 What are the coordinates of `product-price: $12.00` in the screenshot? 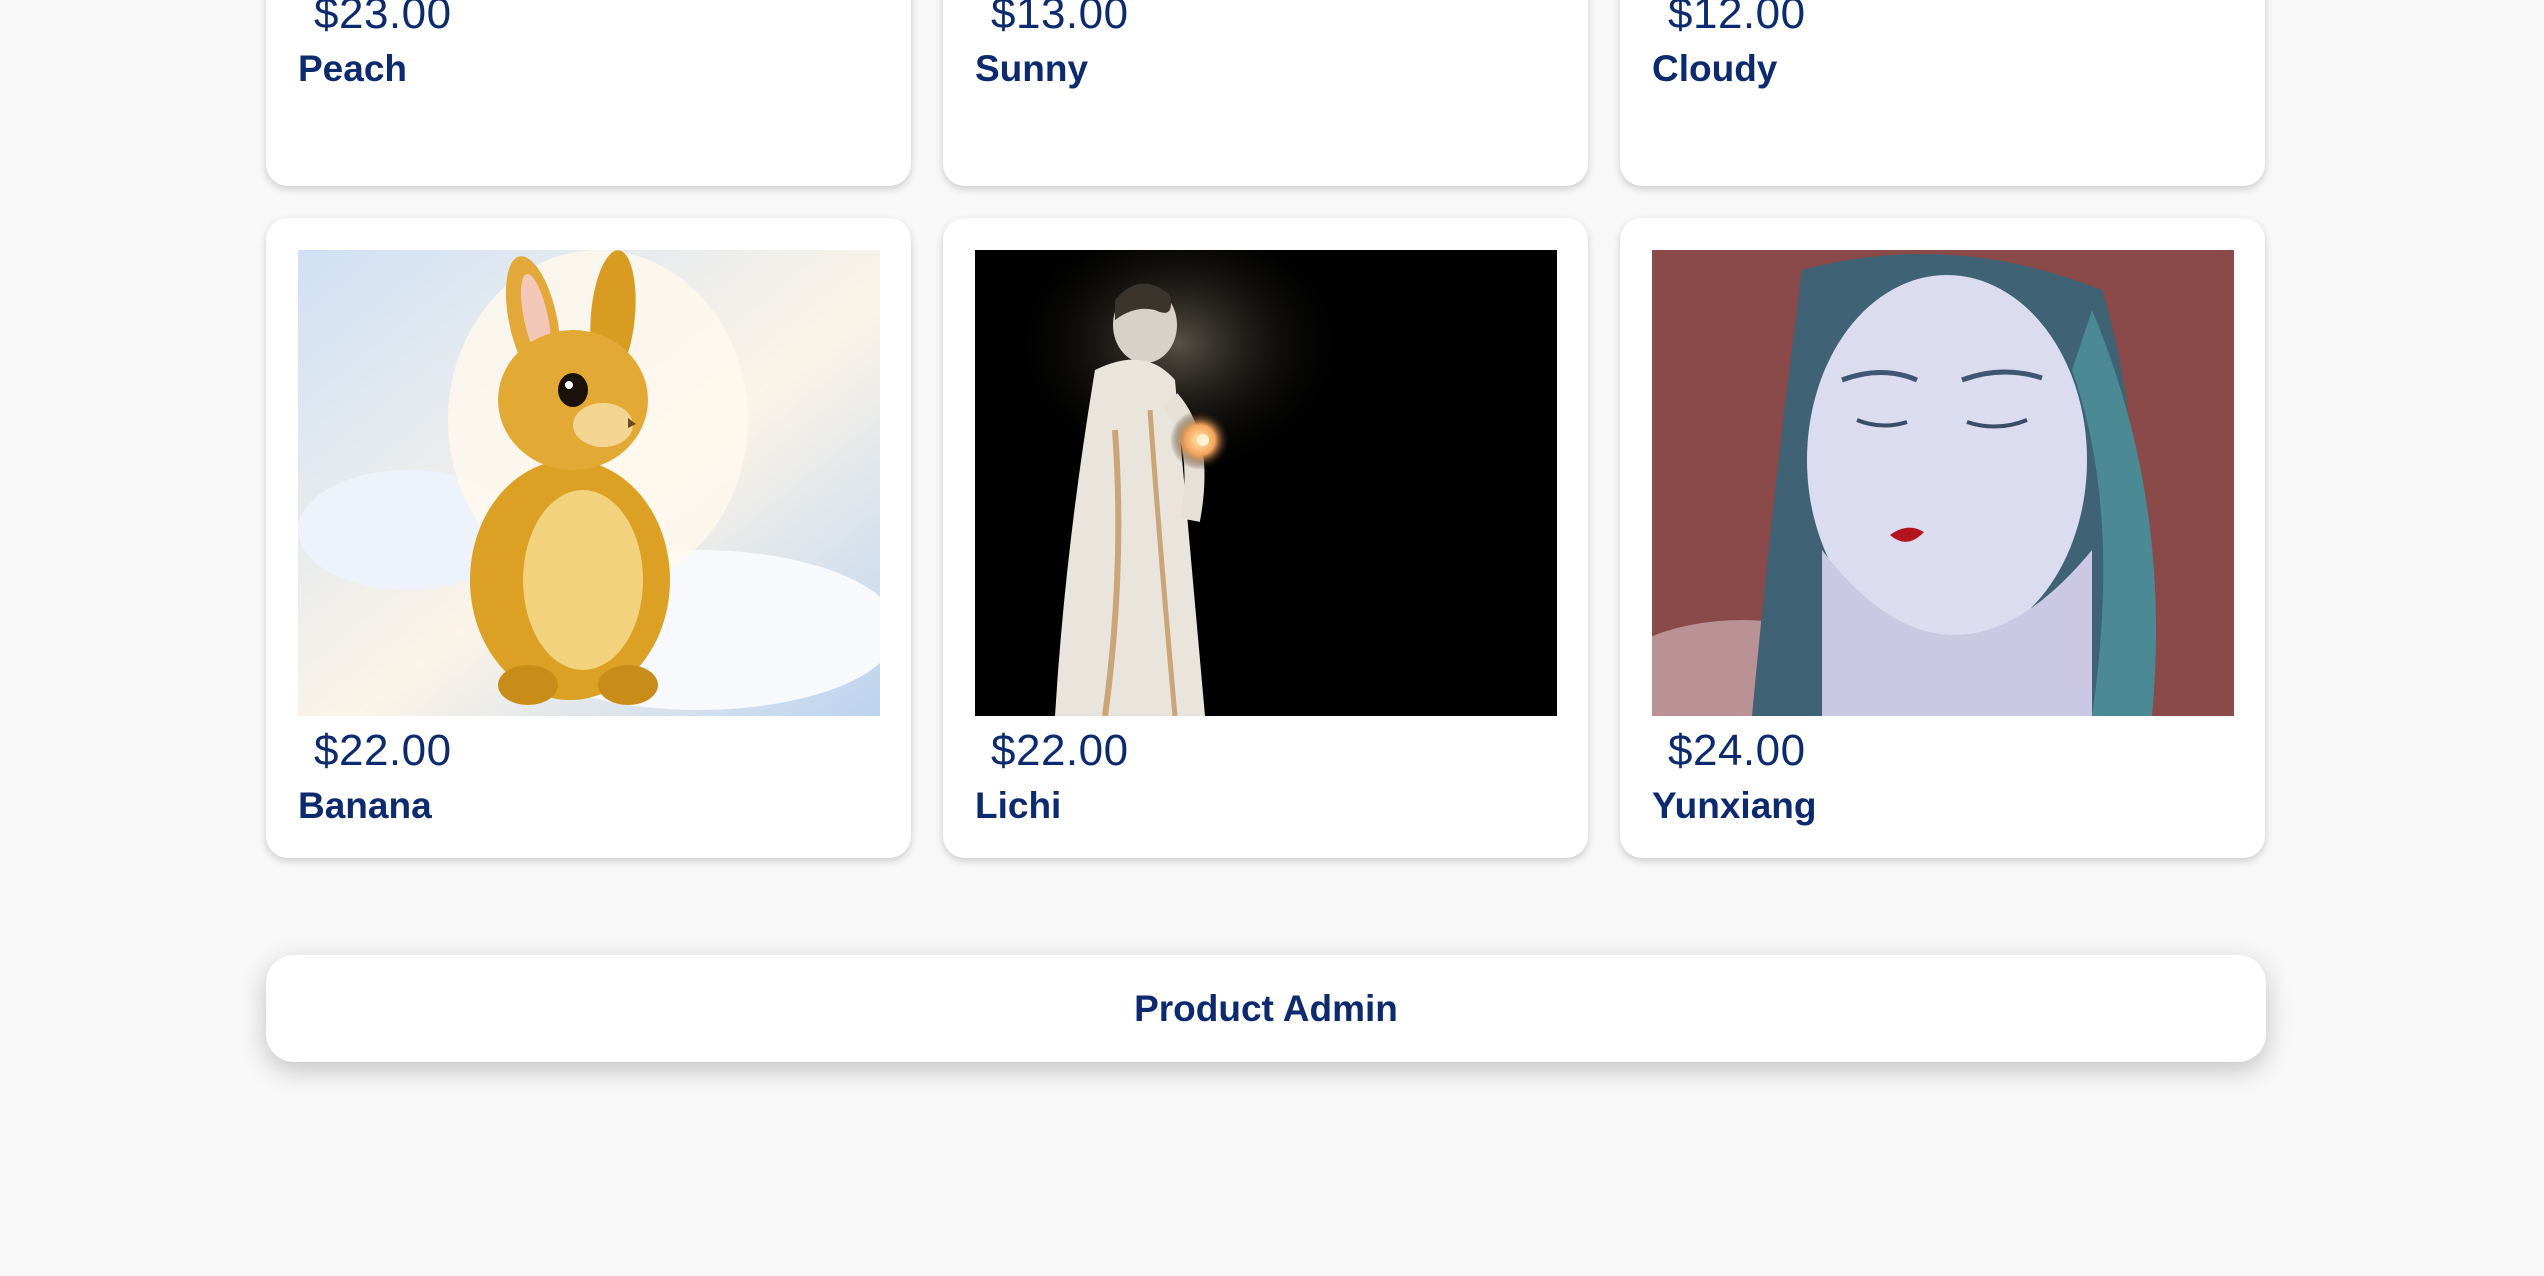 It's located at (1737, 19).